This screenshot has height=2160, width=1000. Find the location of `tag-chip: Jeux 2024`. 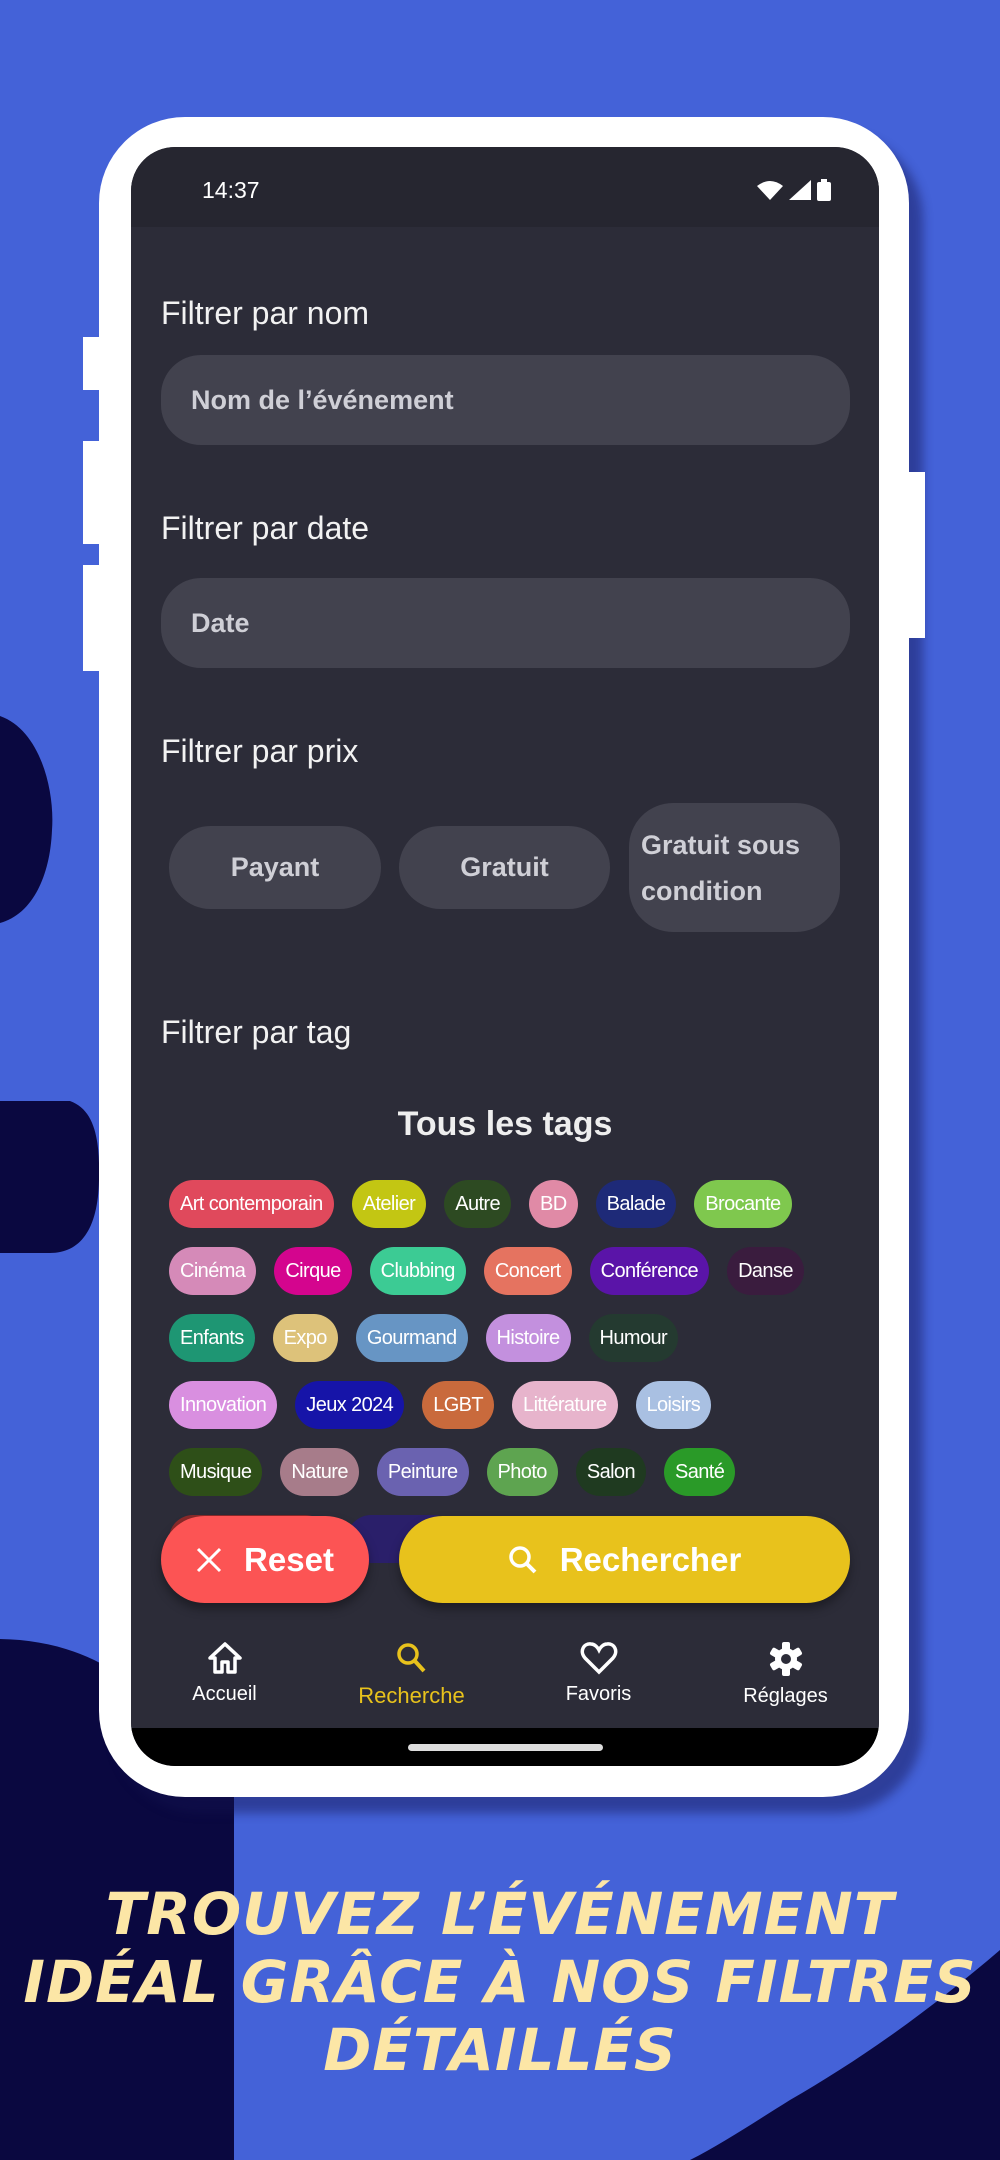

tag-chip: Jeux 2024 is located at coordinates (350, 1405).